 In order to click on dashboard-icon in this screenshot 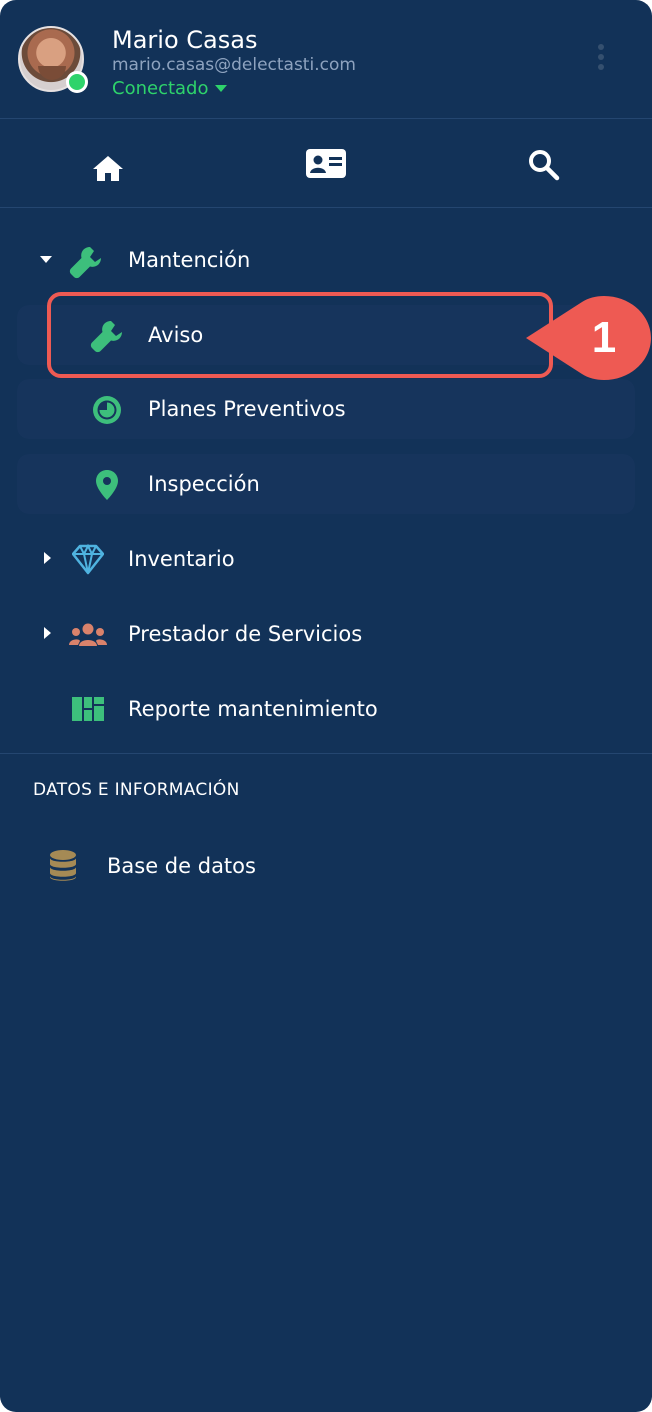, I will do `click(88, 711)`.